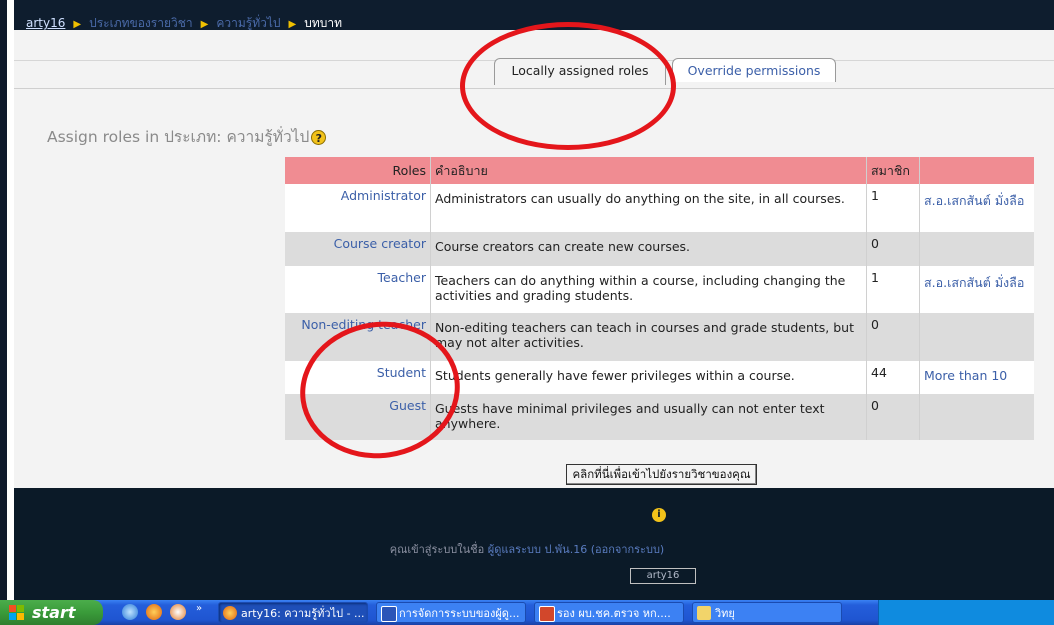  What do you see at coordinates (725, 613) in the screenshot?
I see `taskbar-item-label: วิทยุ` at bounding box center [725, 613].